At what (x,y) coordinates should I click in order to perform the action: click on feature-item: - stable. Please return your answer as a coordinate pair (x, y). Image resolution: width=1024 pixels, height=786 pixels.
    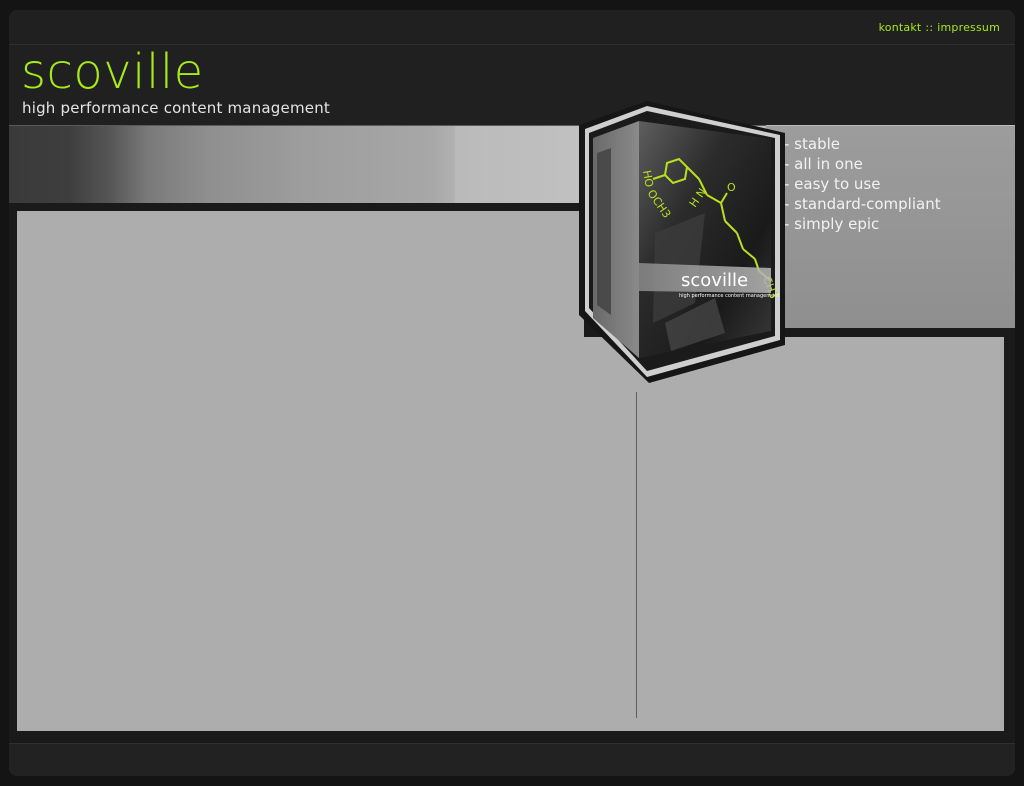
    Looking at the image, I should click on (812, 144).